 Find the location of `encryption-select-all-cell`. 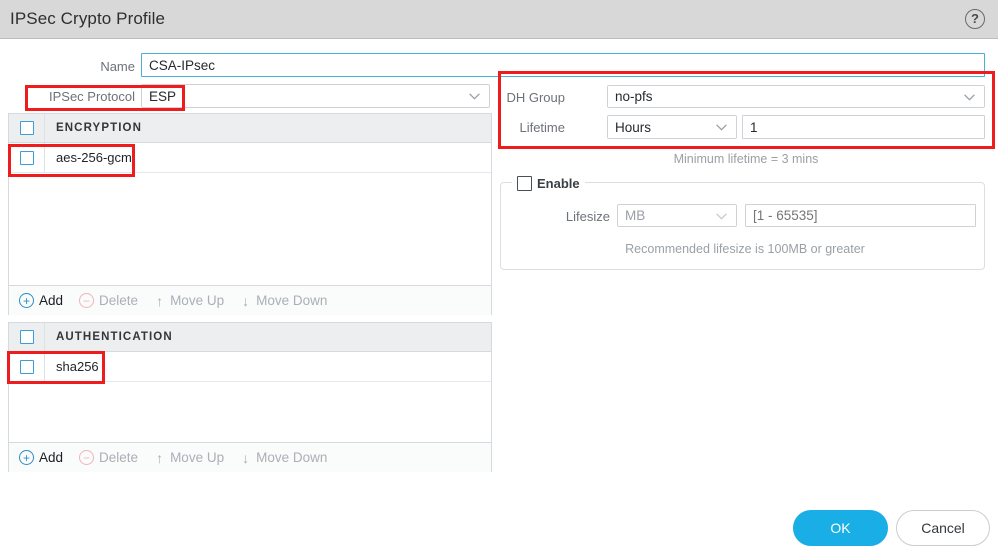

encryption-select-all-cell is located at coordinates (27, 128).